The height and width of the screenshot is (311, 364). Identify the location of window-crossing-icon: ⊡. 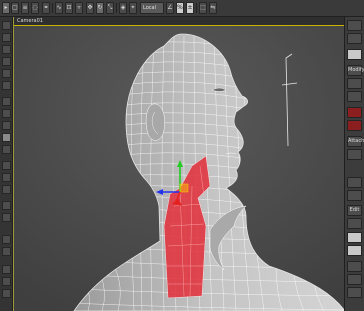
(69, 8).